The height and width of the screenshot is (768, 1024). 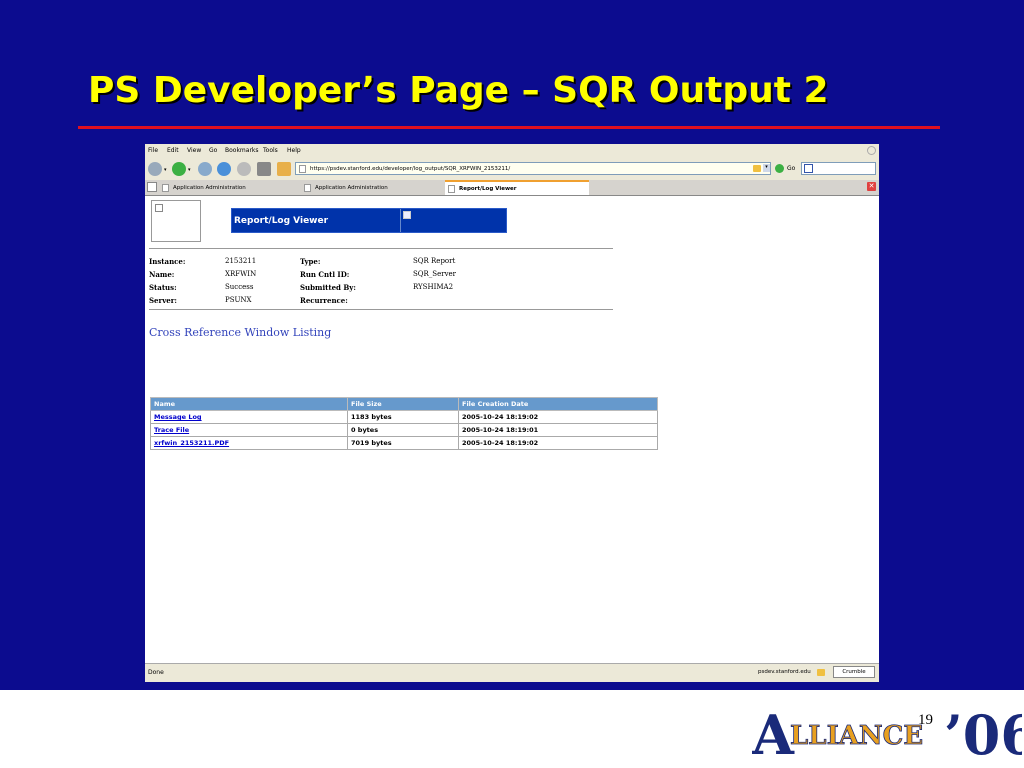 I want to click on server-label: Server:, so click(x=163, y=300).